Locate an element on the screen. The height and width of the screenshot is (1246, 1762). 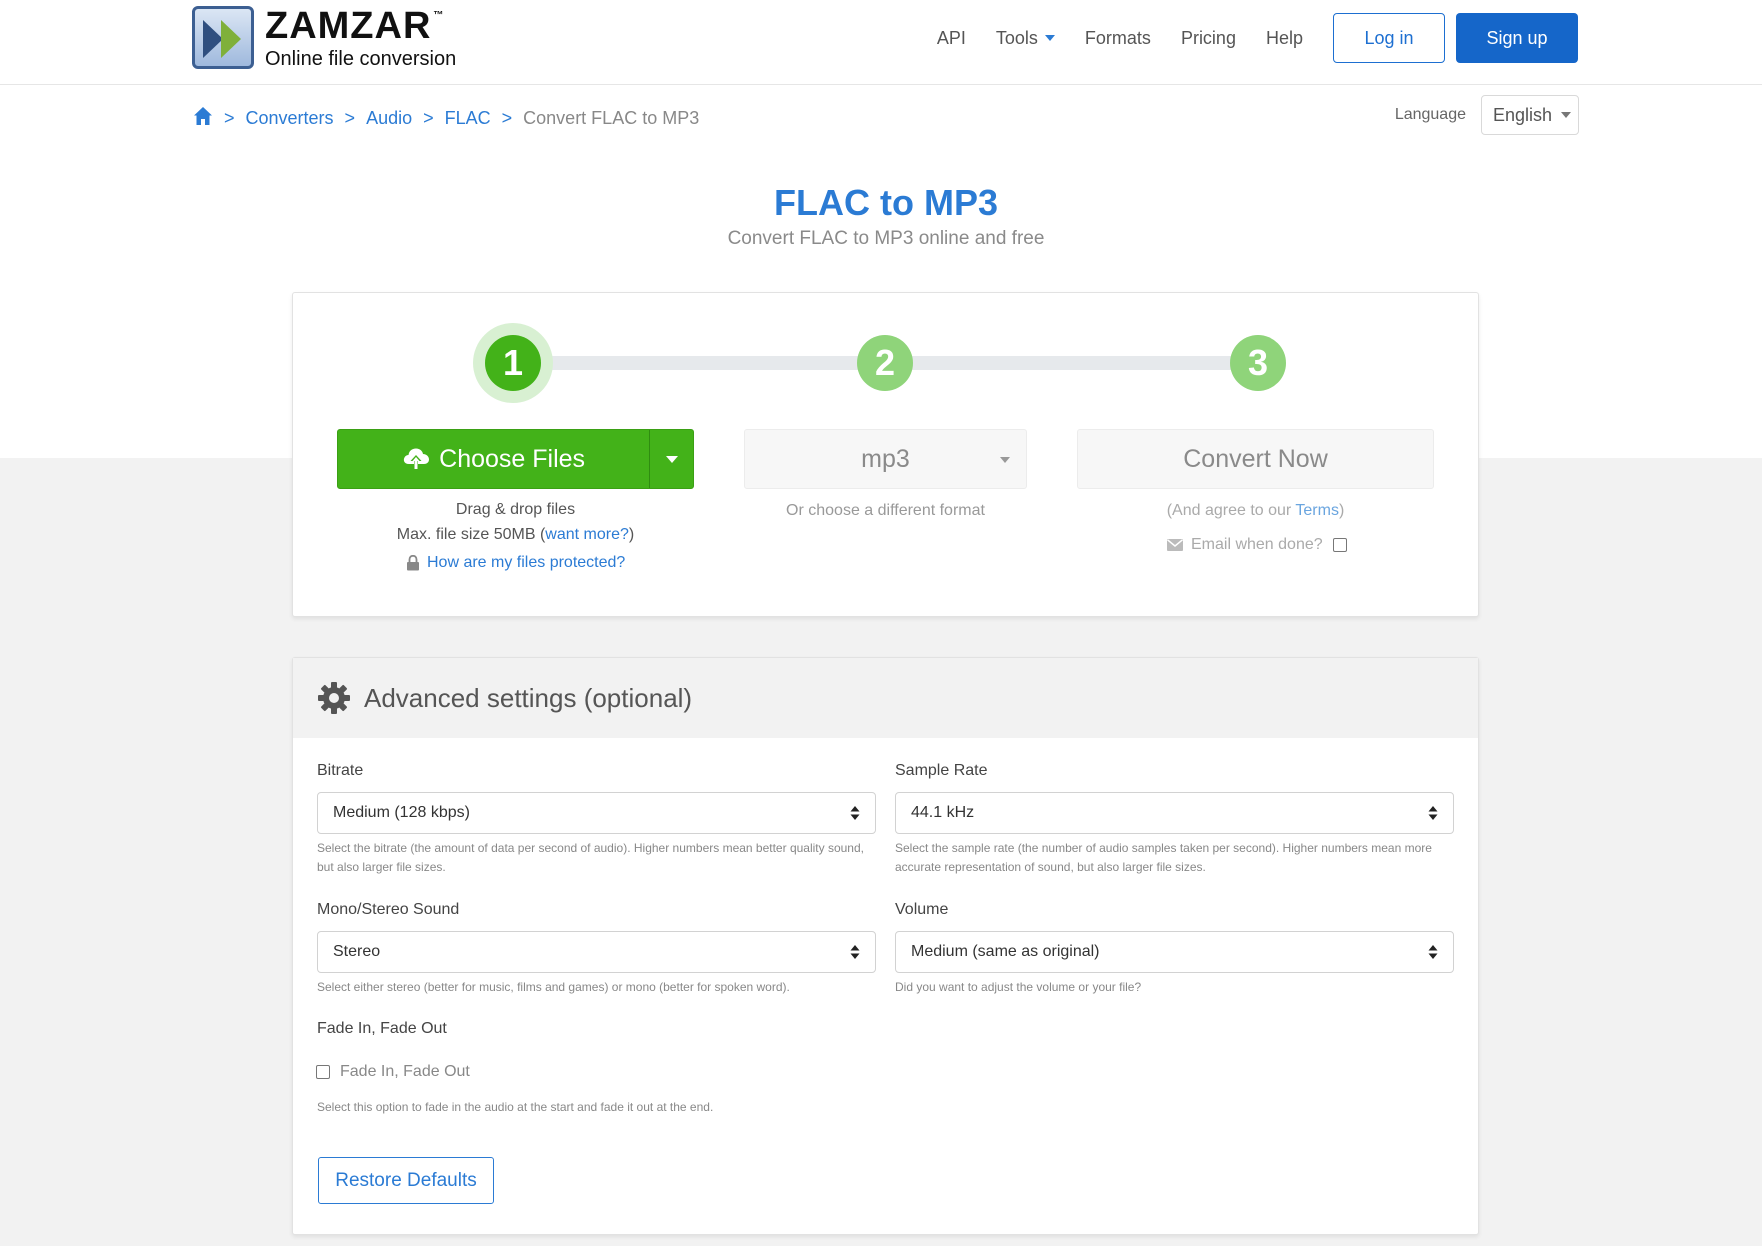
email-when-done: Email when done? is located at coordinates (1257, 545).